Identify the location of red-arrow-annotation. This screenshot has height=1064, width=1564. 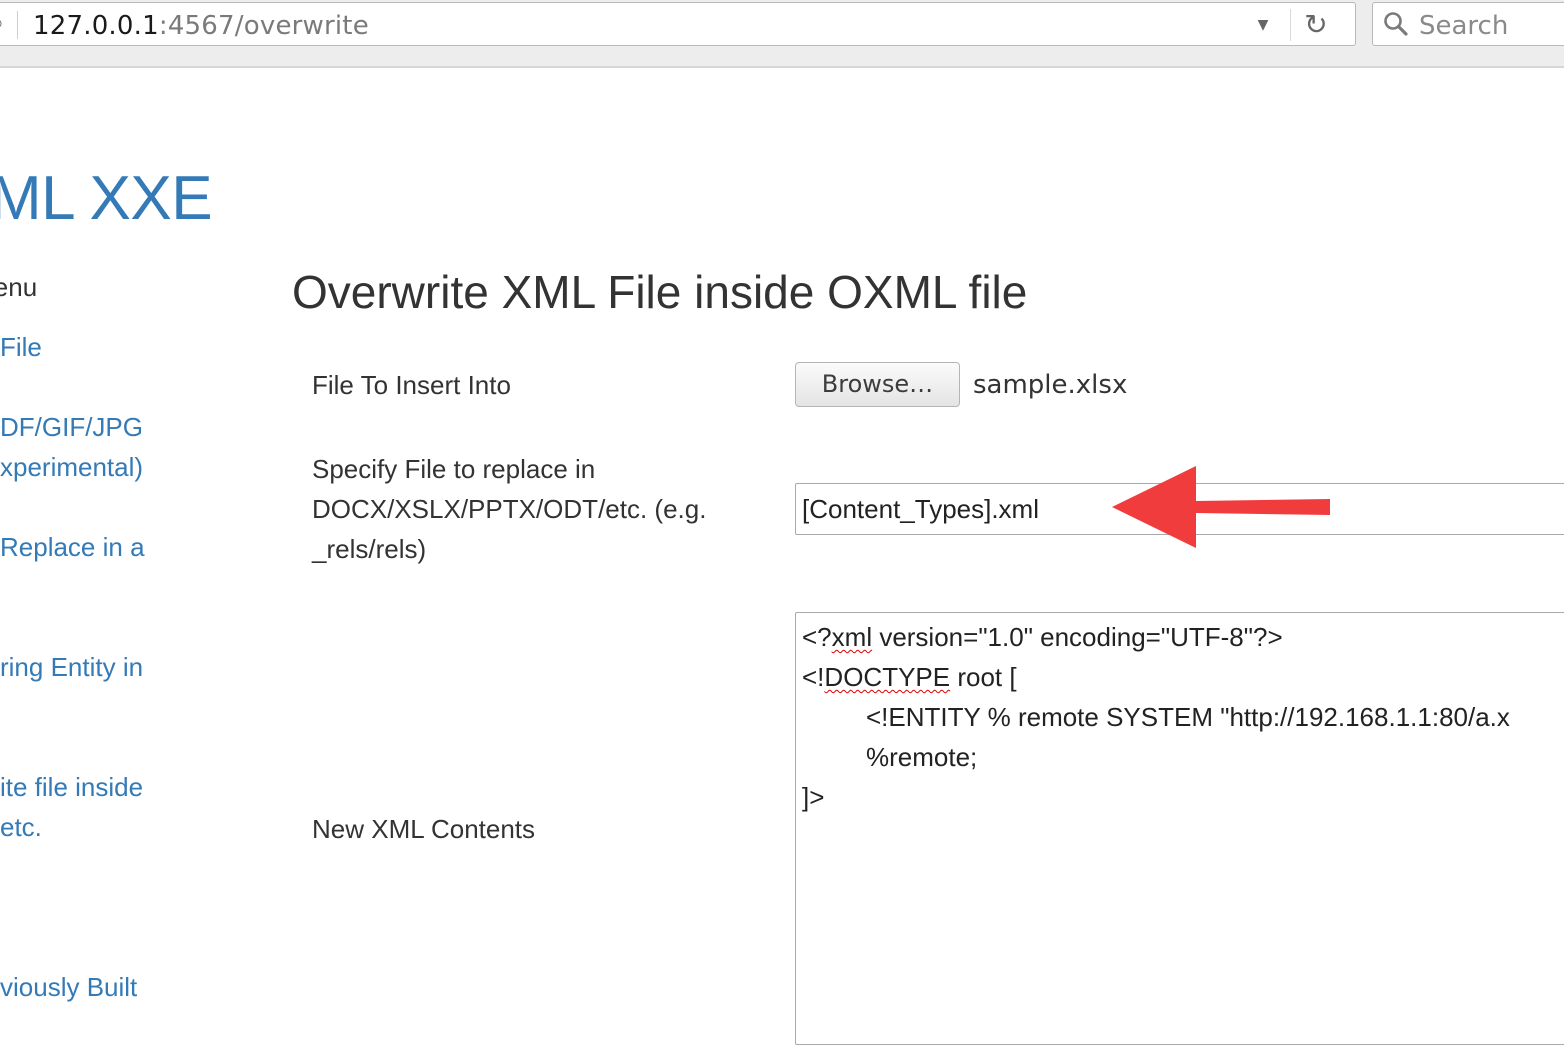
(1221, 507).